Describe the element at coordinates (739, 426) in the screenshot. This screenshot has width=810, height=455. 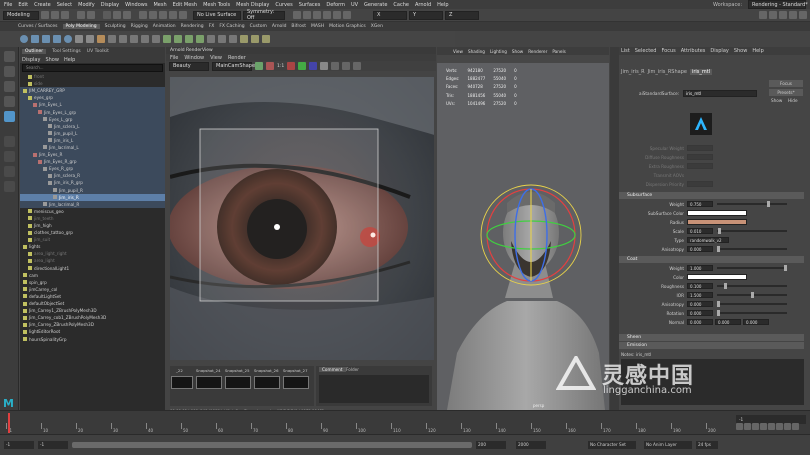
I see `go-to-start-icon` at that location.